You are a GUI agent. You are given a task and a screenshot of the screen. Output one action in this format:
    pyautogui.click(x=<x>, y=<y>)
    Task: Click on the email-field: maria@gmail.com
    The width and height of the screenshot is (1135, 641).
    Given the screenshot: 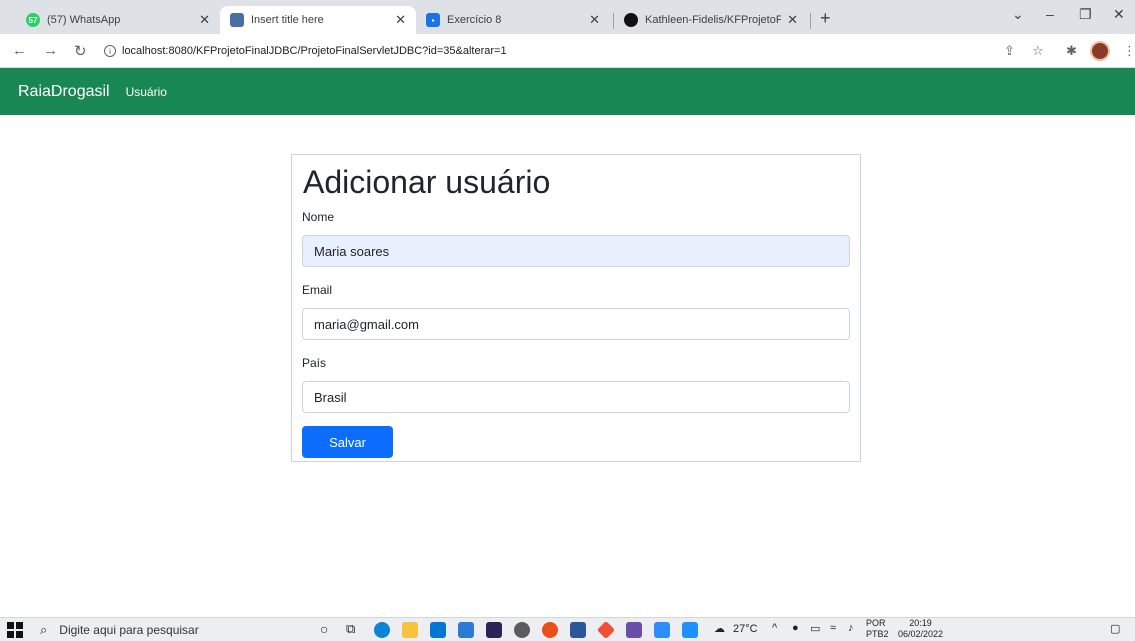 What is the action you would take?
    pyautogui.click(x=576, y=324)
    